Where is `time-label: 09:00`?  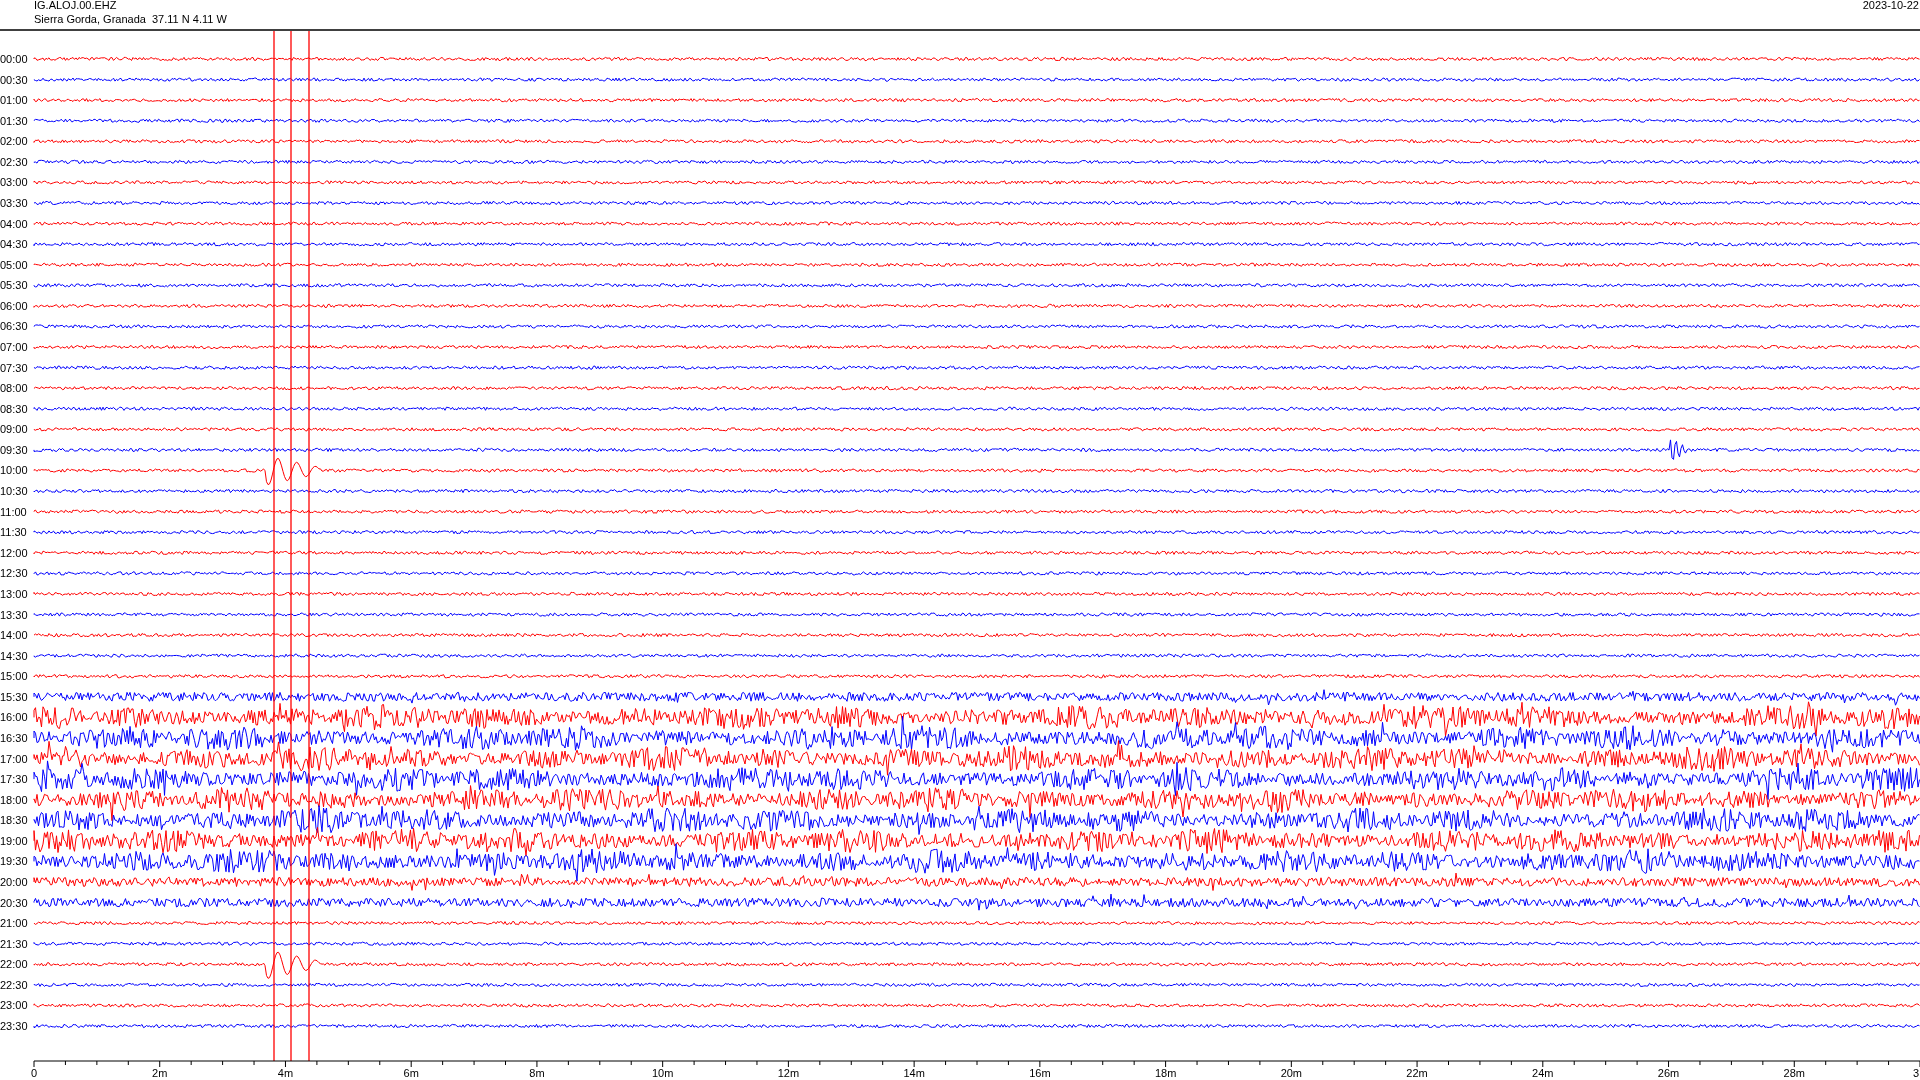
time-label: 09:00 is located at coordinates (14, 429).